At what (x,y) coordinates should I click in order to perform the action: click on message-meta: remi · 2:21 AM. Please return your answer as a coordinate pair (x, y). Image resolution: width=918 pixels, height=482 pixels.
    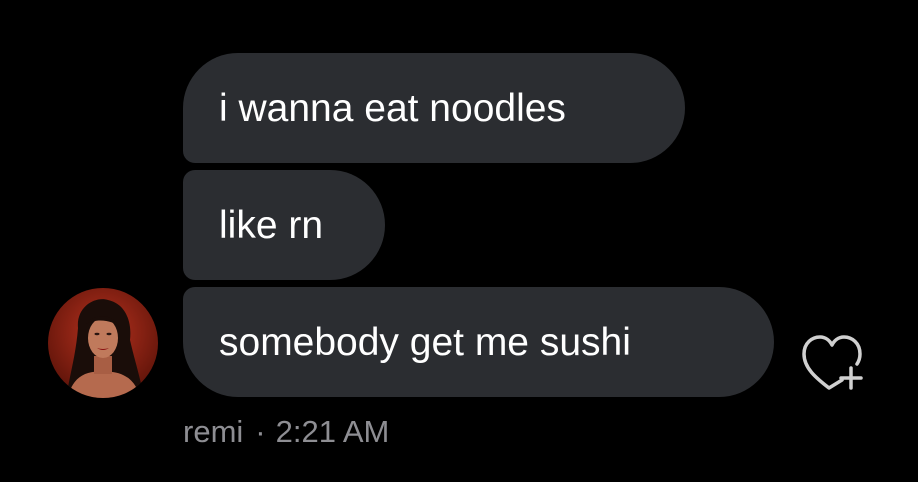
    Looking at the image, I should click on (286, 432).